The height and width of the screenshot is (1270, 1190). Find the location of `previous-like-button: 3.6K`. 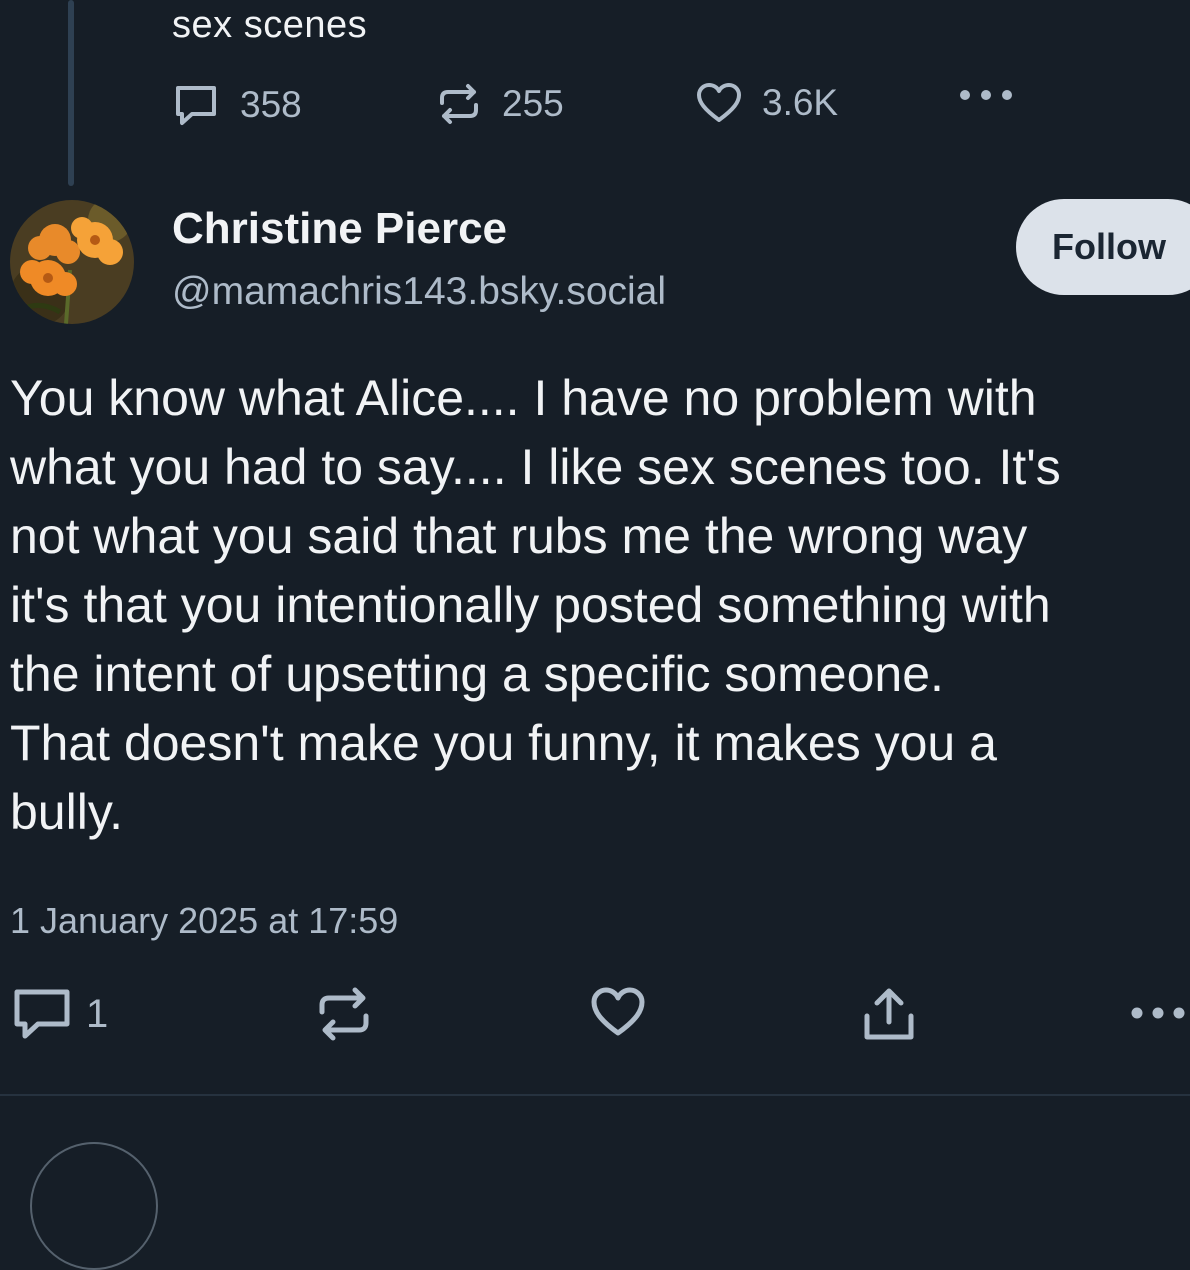

previous-like-button: 3.6K is located at coordinates (767, 103).